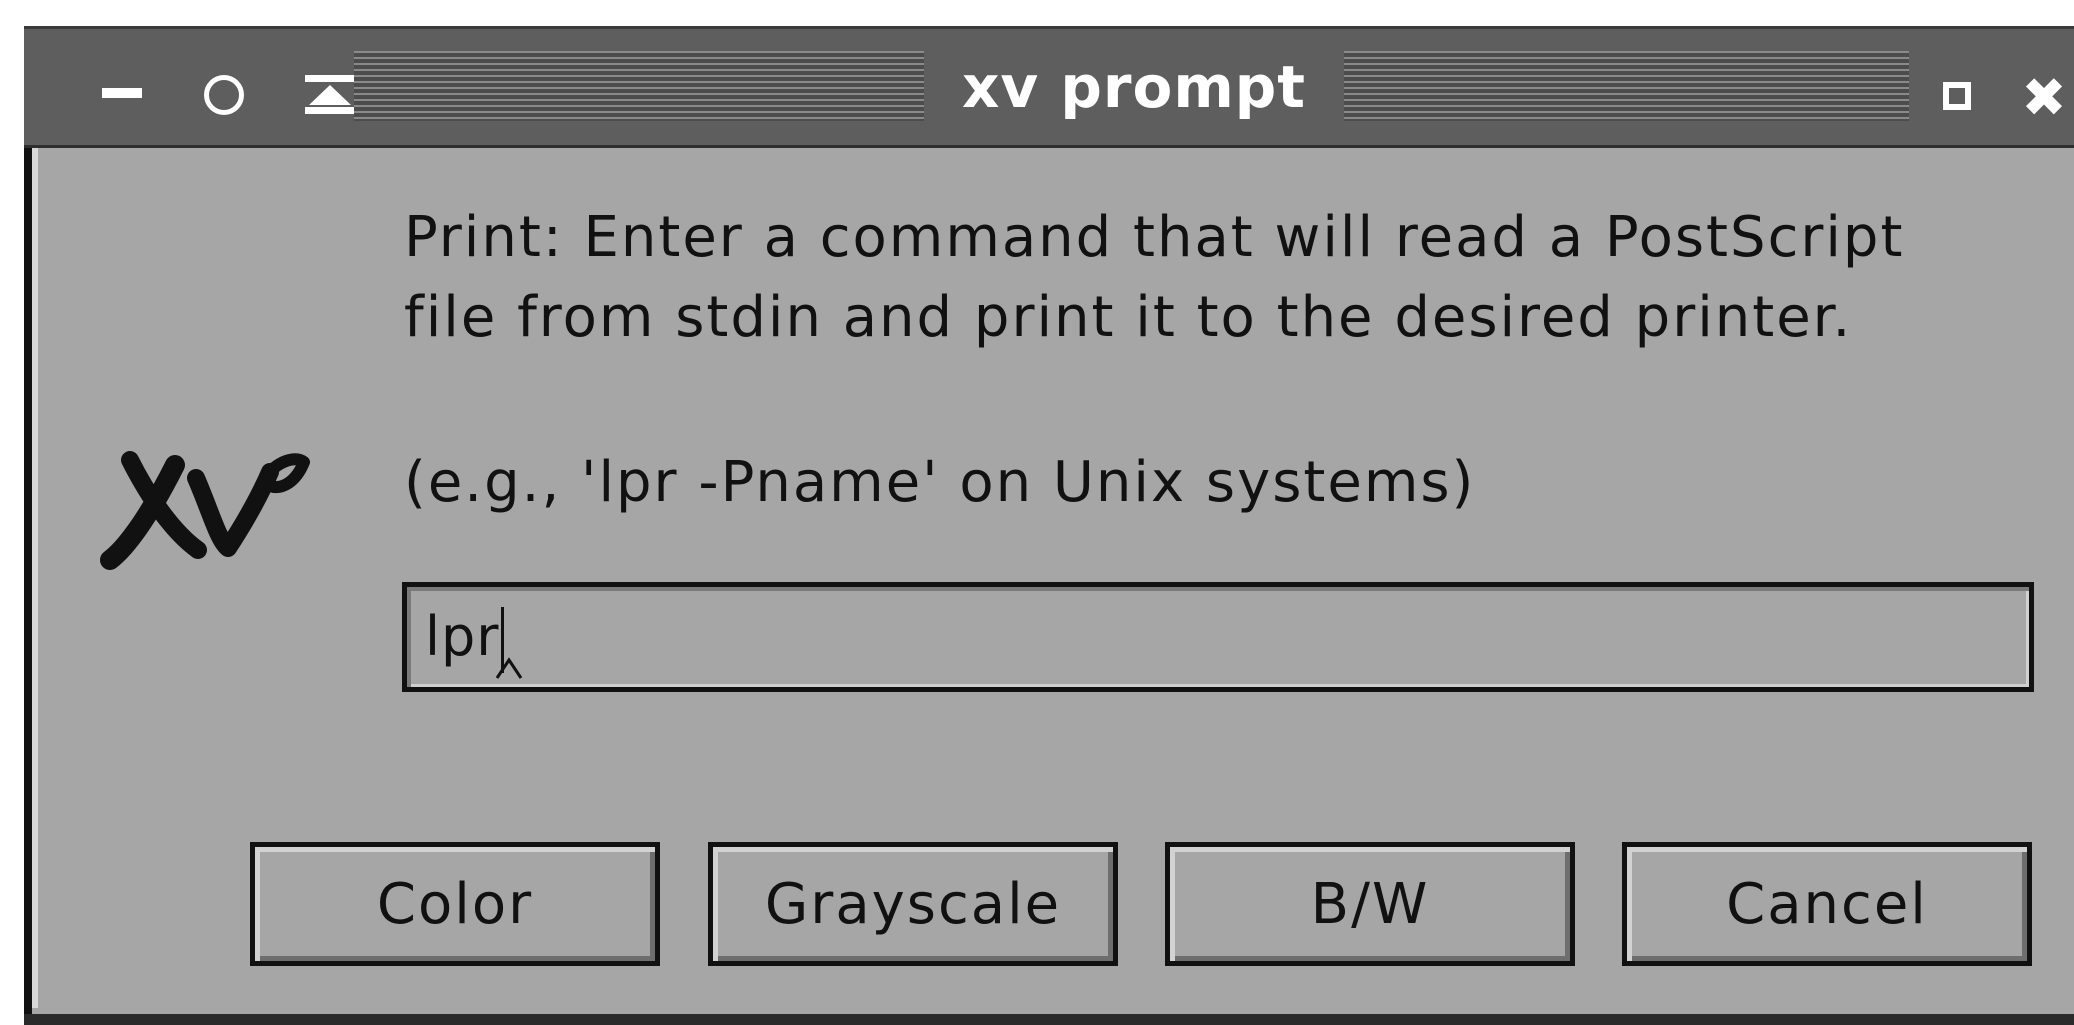 The image size is (2074, 1025). Describe the element at coordinates (205, 510) in the screenshot. I see `xv-logo-icon` at that location.